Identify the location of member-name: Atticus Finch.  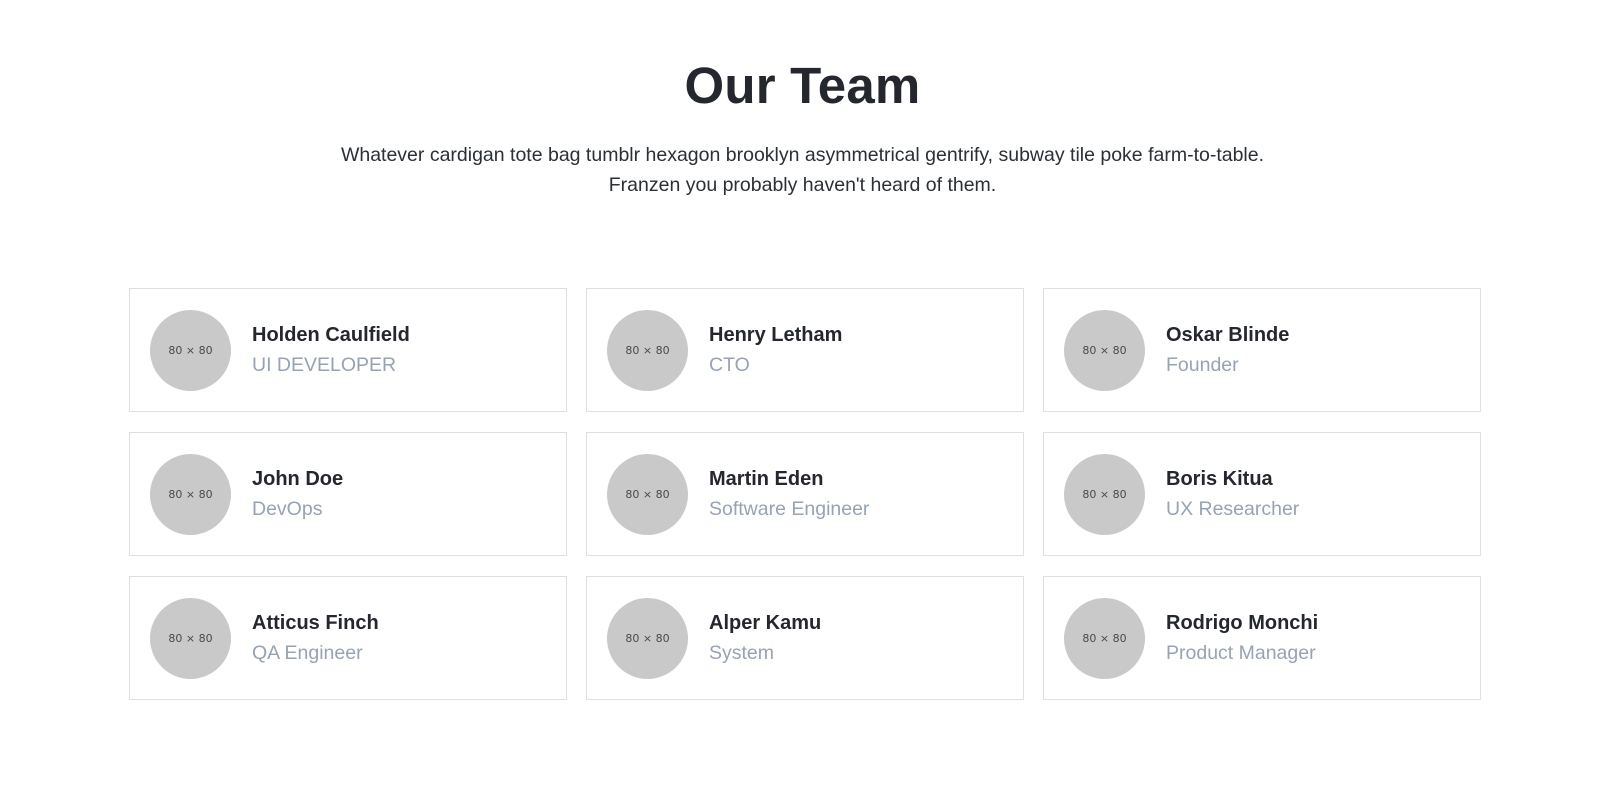
(315, 622).